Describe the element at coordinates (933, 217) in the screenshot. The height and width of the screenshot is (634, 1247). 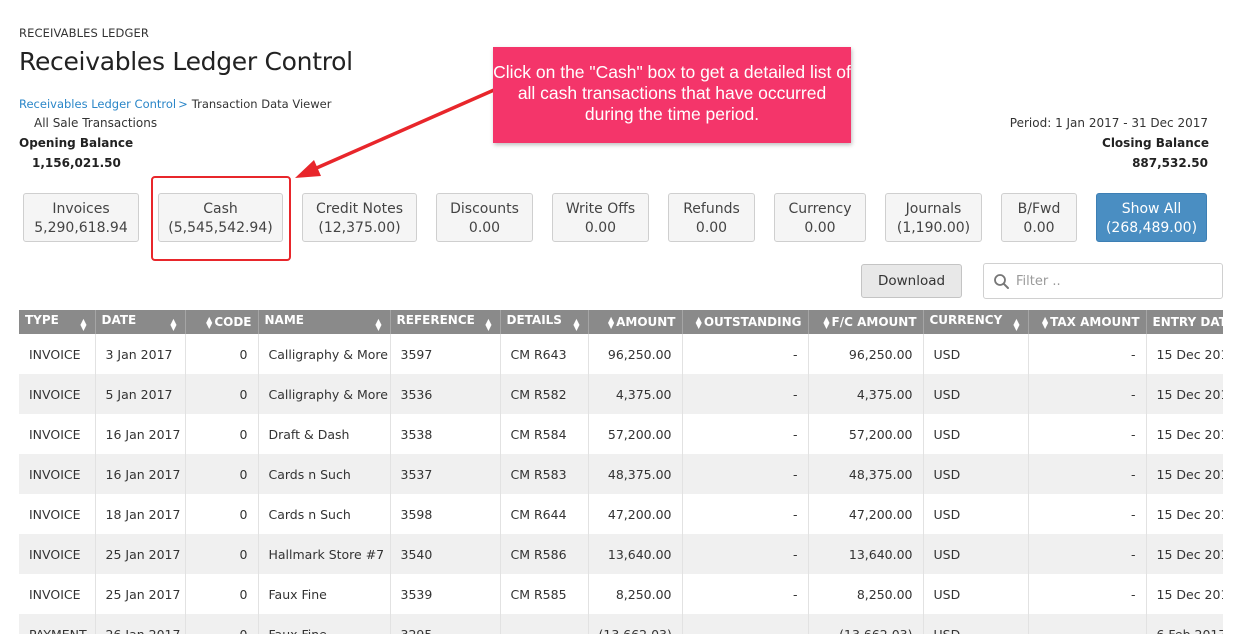
I see `filter-journals: Journals (1,190.00)` at that location.